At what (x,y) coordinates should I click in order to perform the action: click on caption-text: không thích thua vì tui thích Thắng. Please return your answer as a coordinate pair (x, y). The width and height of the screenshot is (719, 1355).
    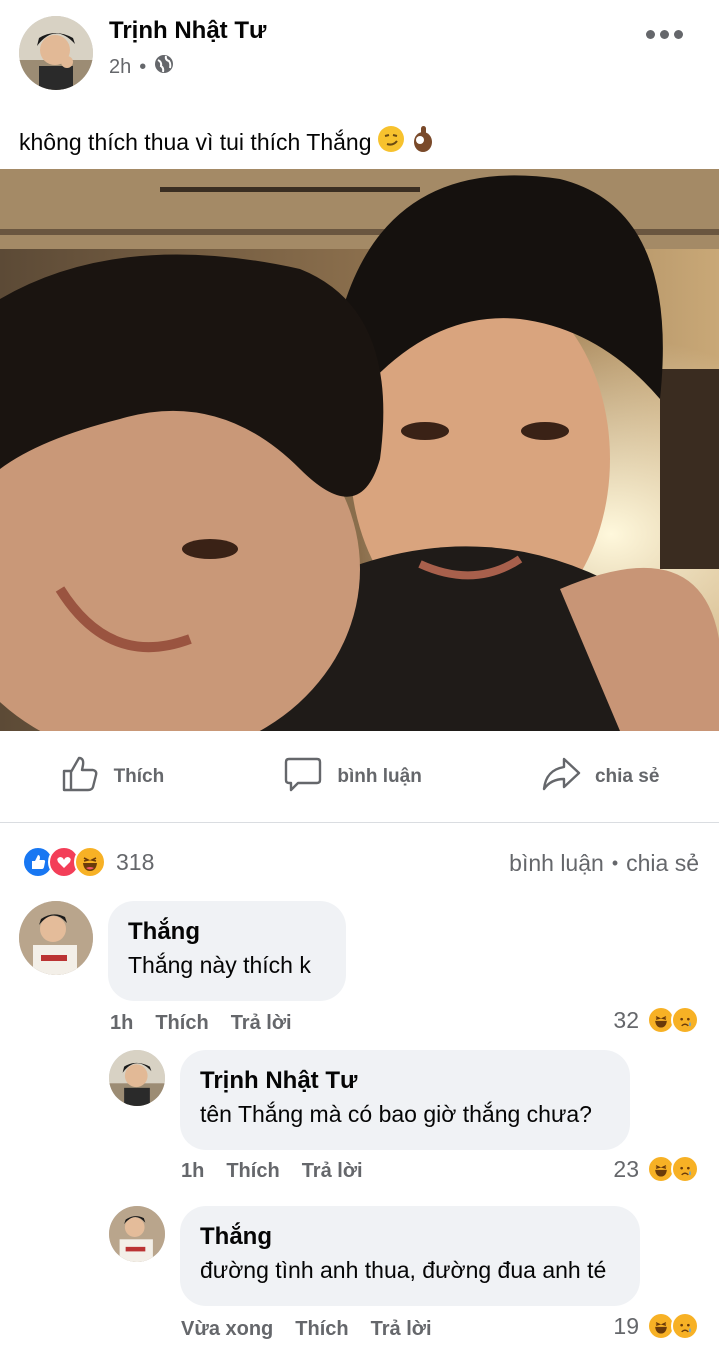
    Looking at the image, I should click on (195, 141).